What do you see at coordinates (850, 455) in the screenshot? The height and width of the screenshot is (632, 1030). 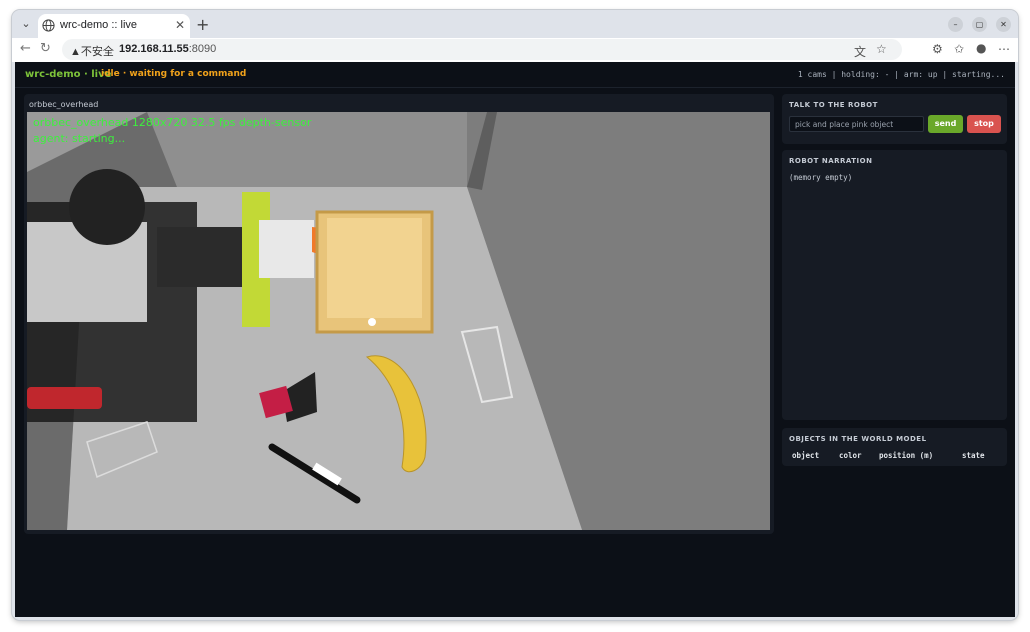 I see `column-header-color: color` at bounding box center [850, 455].